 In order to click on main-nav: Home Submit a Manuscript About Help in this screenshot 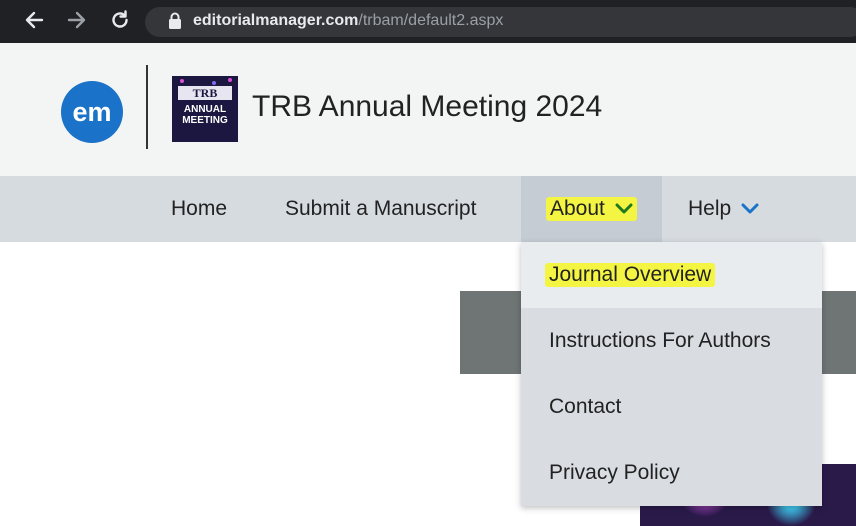, I will do `click(428, 209)`.